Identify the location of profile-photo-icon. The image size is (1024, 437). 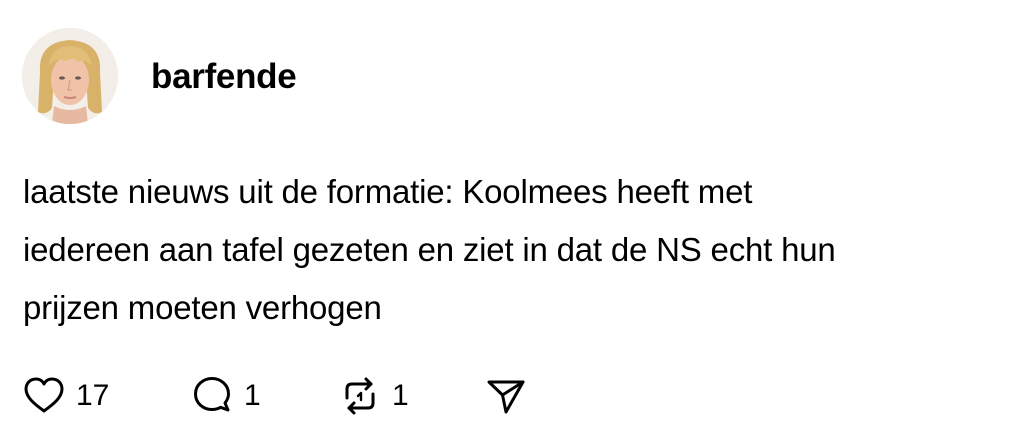
(70, 76).